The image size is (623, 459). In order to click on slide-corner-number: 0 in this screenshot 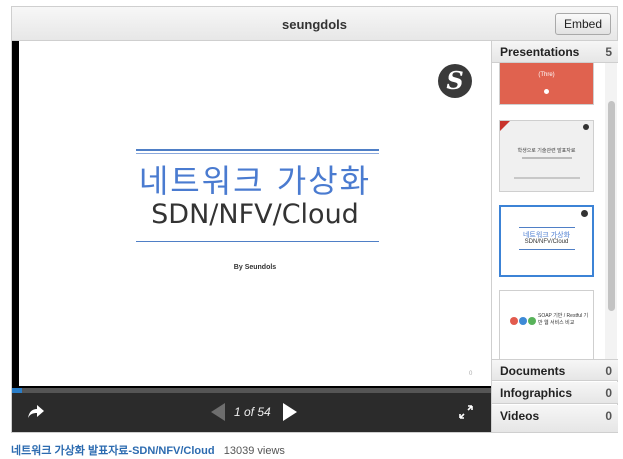, I will do `click(471, 374)`.